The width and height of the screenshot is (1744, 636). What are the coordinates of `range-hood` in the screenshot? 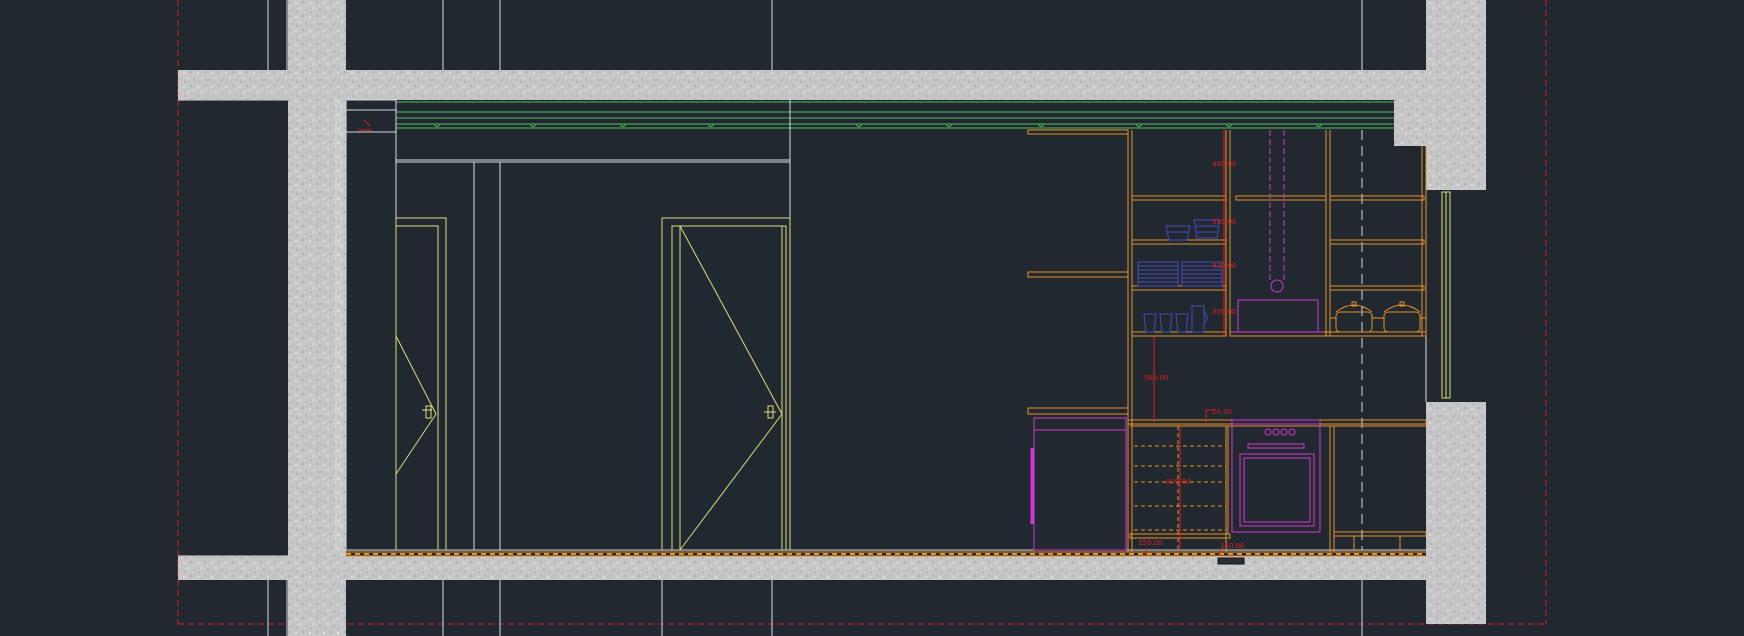 It's located at (1278, 231).